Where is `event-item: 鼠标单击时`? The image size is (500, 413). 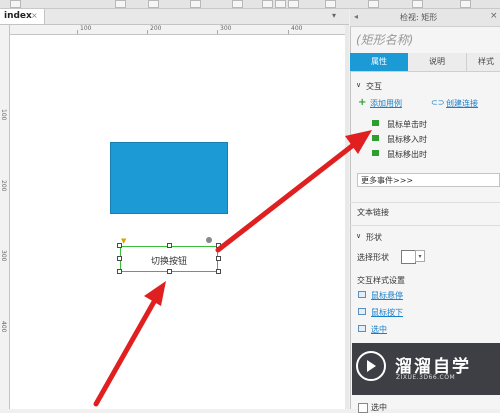
event-item: 鼠标单击时 is located at coordinates (407, 124).